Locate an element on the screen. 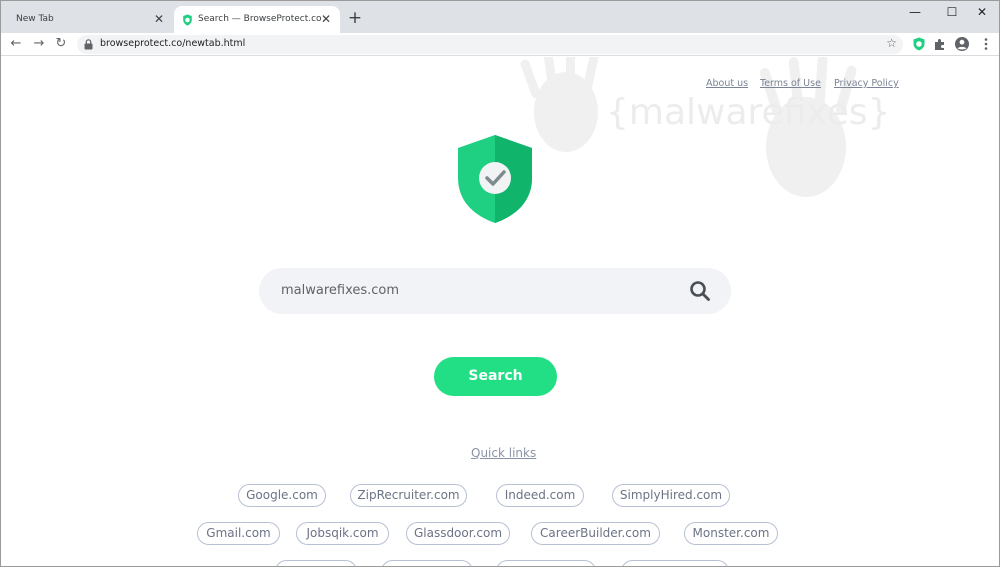 The height and width of the screenshot is (567, 1000). url-text: browseprotect.co/newtab.html is located at coordinates (173, 43).